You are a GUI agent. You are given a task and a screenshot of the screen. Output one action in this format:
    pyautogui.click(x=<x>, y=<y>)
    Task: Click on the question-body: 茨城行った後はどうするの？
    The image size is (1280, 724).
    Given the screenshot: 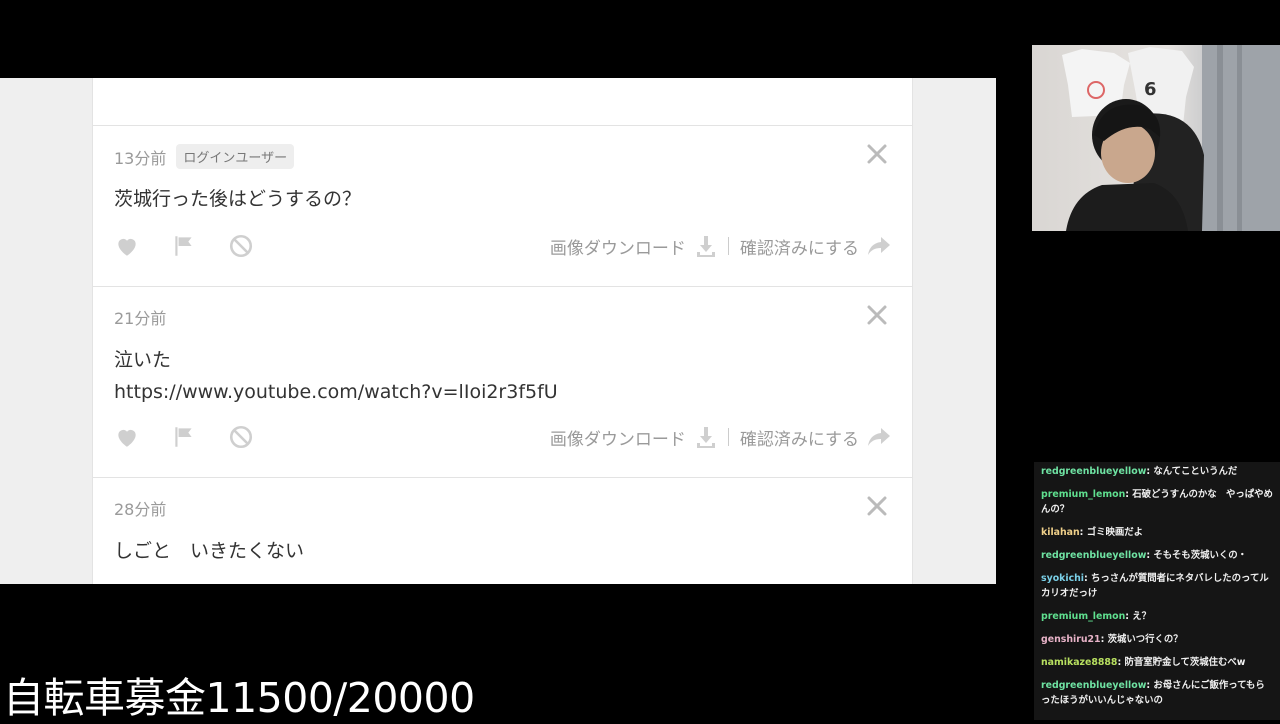 What is the action you would take?
    pyautogui.click(x=237, y=199)
    